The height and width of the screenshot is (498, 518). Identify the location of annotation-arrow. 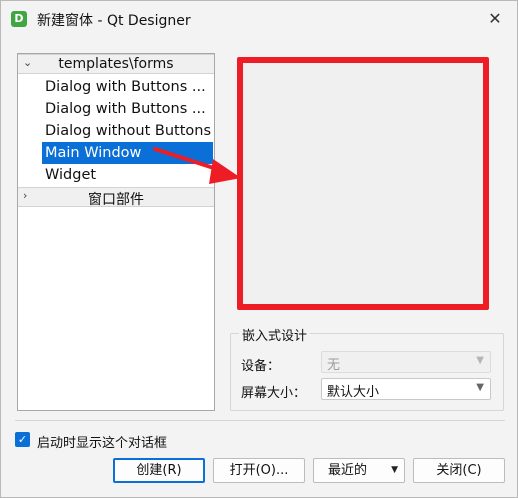
(197, 165).